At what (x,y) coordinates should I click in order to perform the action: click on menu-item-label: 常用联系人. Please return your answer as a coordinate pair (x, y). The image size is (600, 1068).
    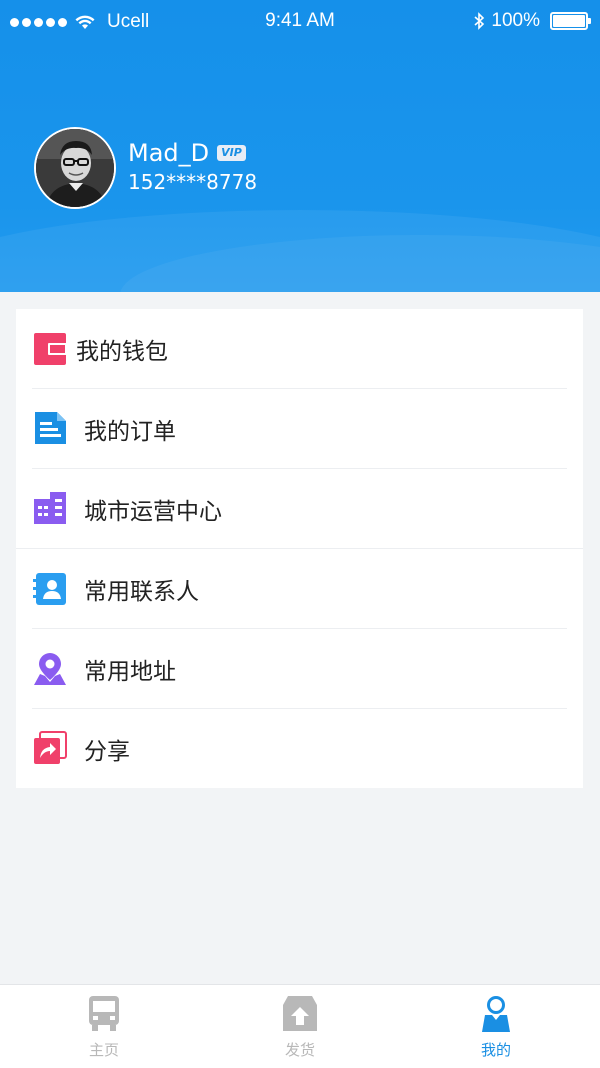
    Looking at the image, I should click on (141, 592).